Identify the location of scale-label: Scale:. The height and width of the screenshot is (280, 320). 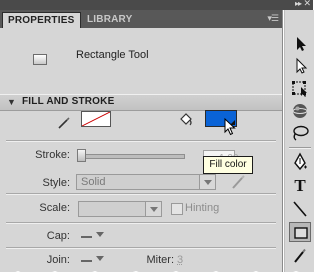
(54, 208).